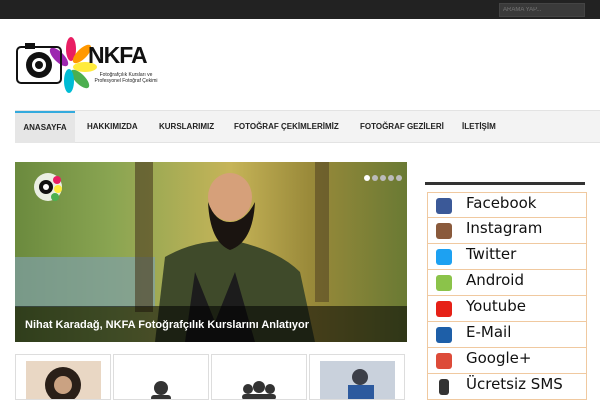 The width and height of the screenshot is (600, 404). I want to click on search-input, so click(542, 10).